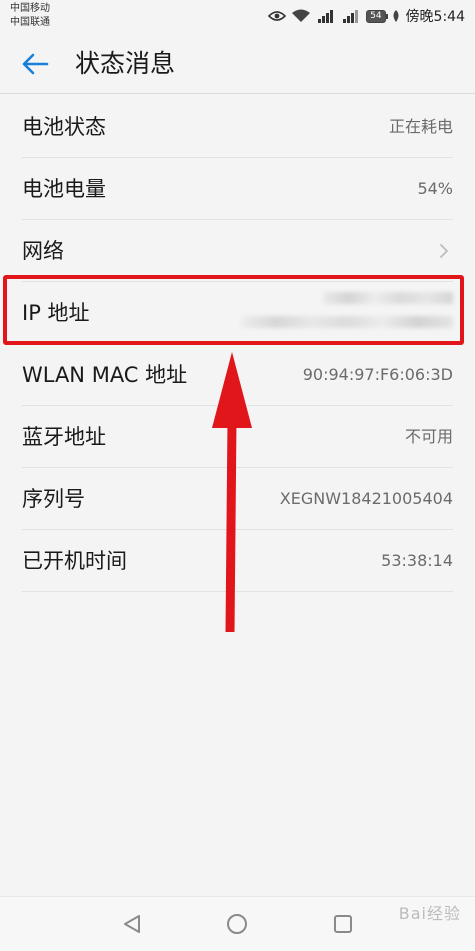 This screenshot has height=951, width=475. Describe the element at coordinates (74, 561) in the screenshot. I see `row-label: 已开机时间` at that location.